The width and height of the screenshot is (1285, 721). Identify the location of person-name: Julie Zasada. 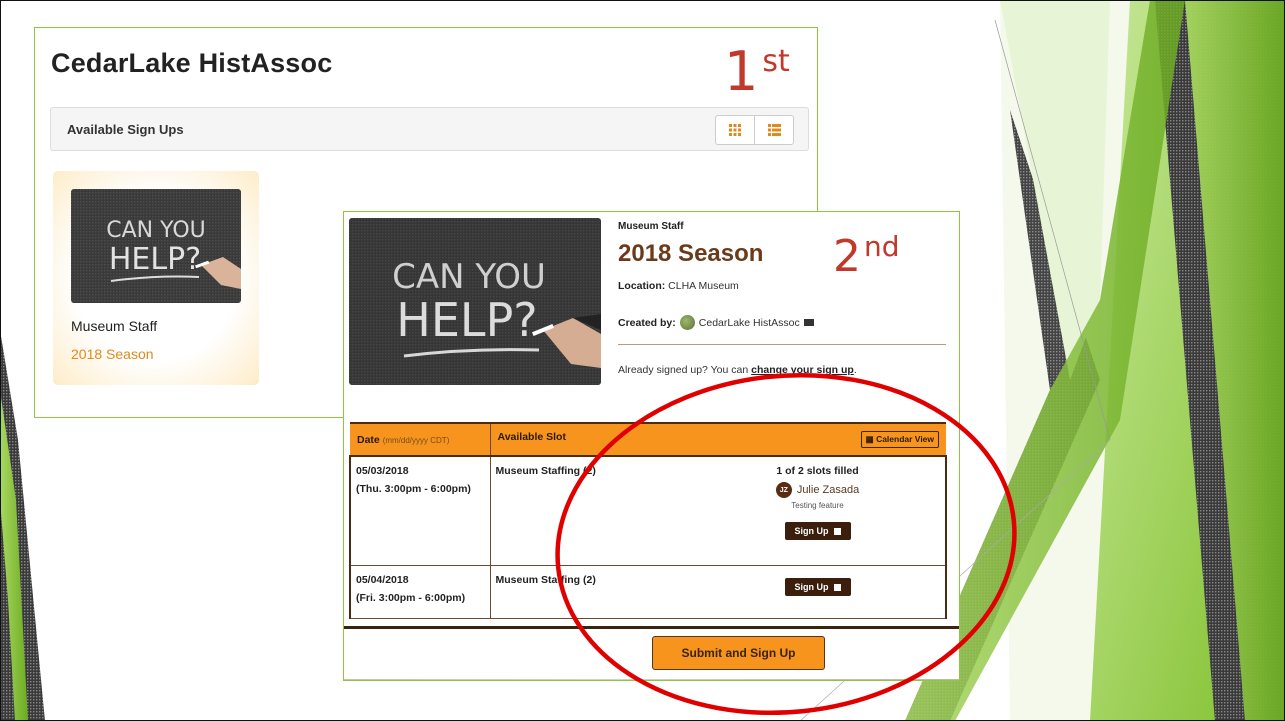
(828, 490).